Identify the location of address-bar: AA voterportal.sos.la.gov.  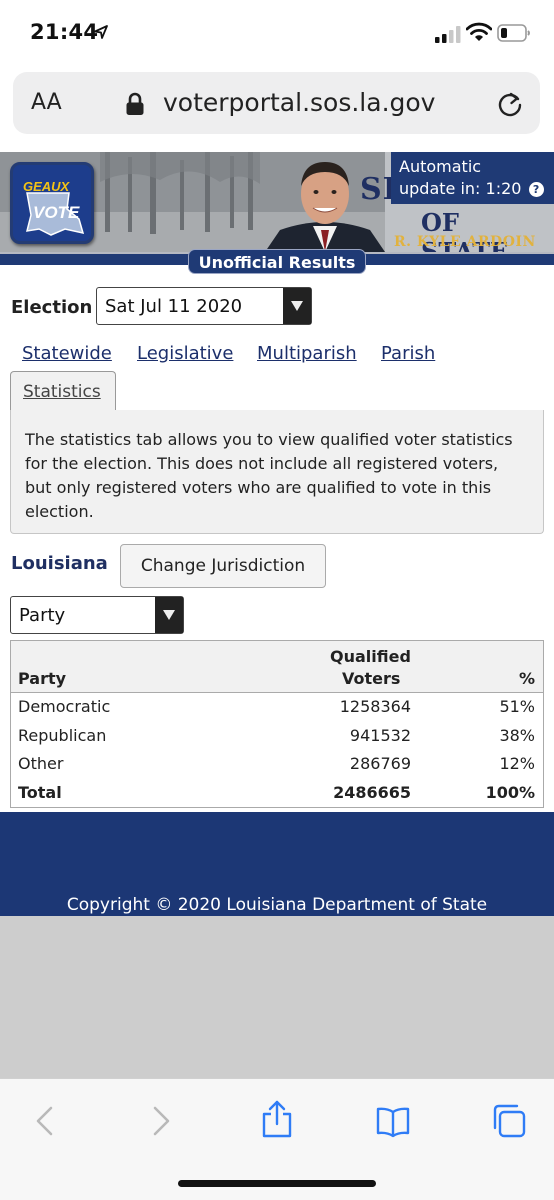
(276, 103).